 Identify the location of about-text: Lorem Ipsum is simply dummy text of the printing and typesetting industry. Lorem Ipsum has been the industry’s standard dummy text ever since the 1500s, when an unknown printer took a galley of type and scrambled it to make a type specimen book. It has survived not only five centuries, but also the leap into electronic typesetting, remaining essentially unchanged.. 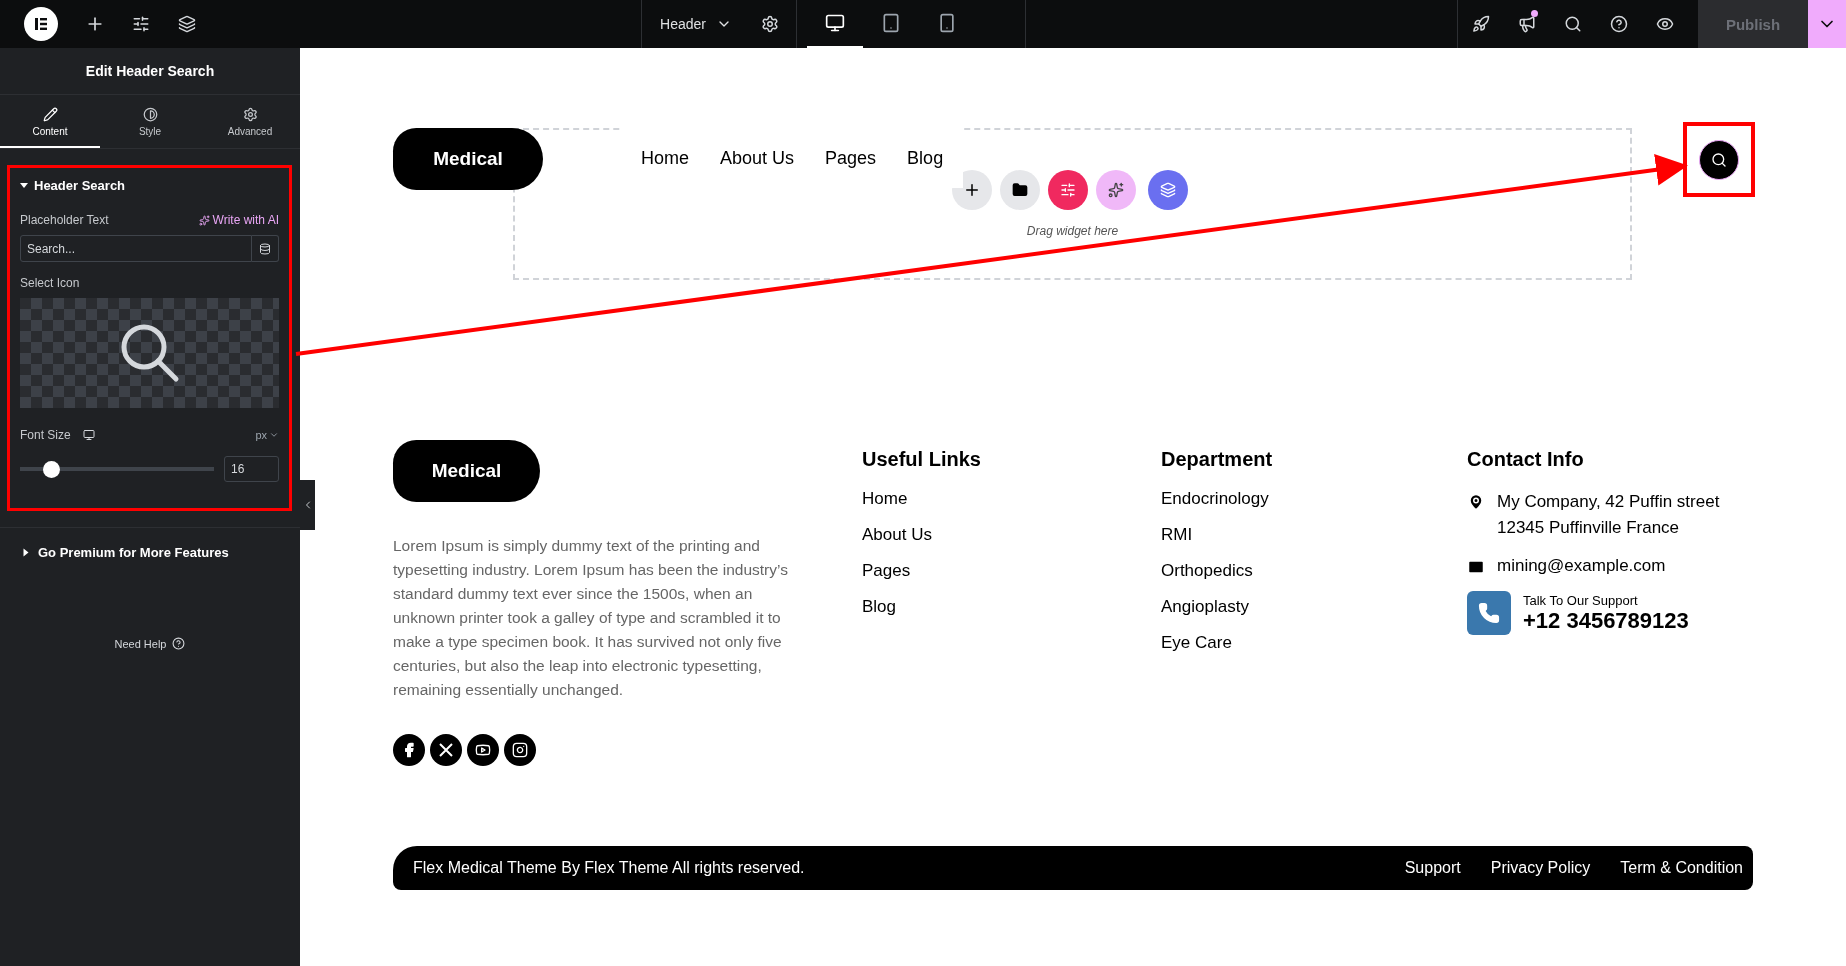
(590, 618).